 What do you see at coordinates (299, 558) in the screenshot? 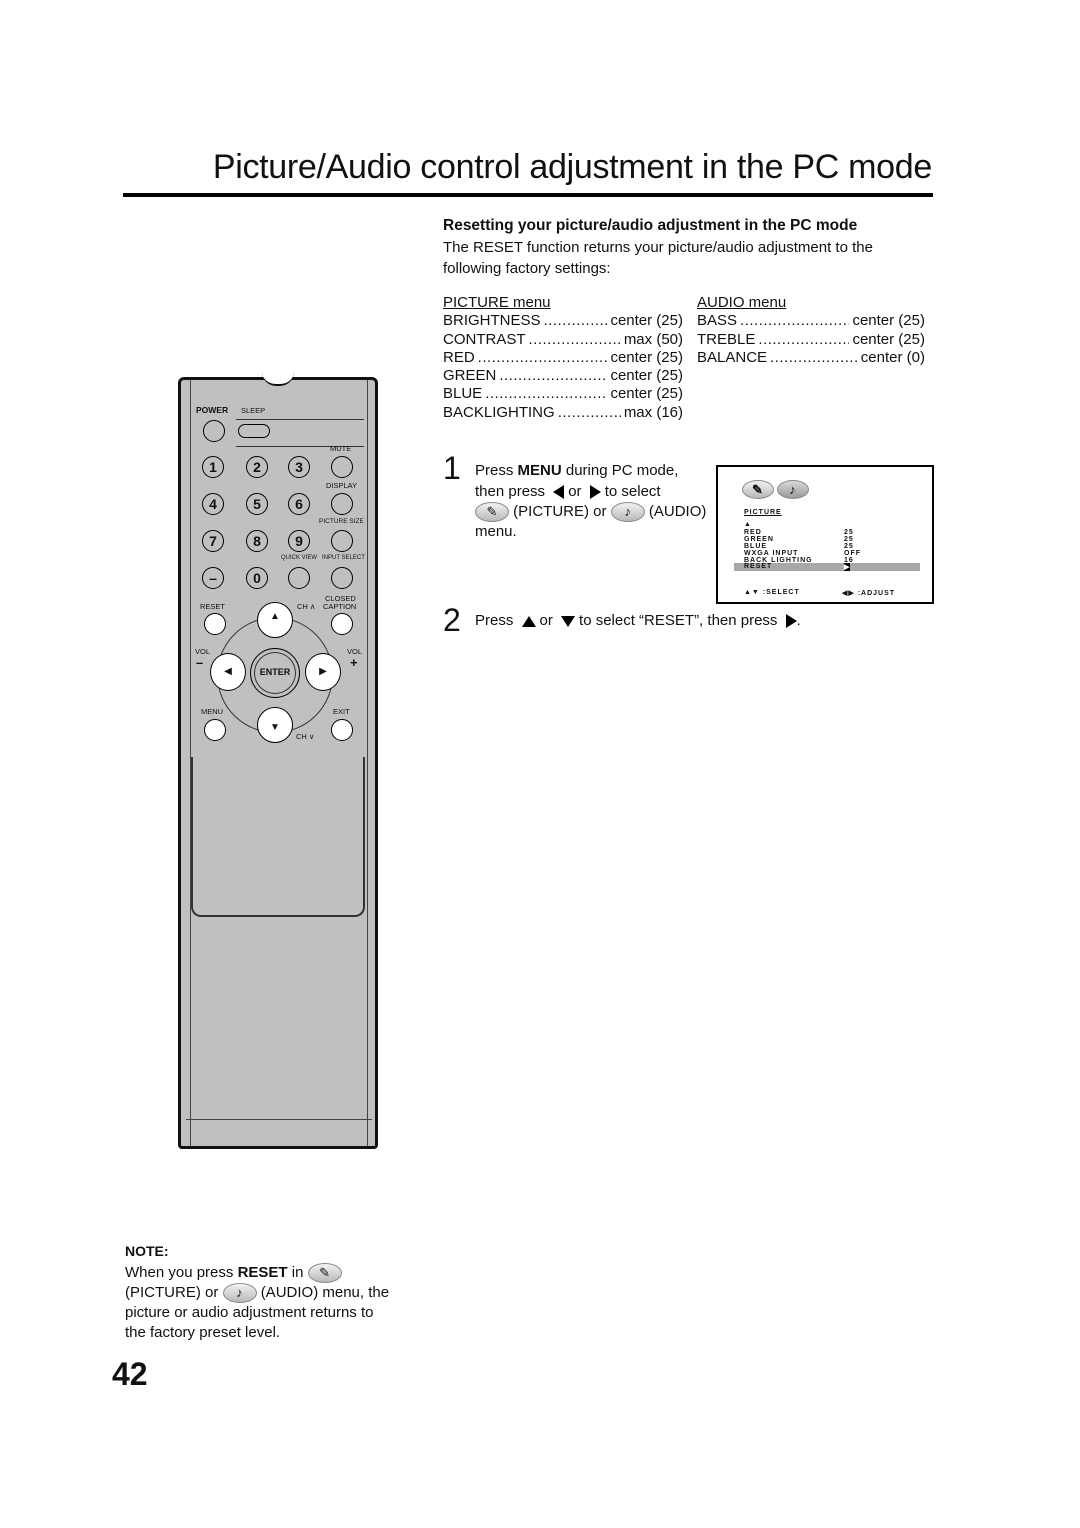
I see `quick-view-label: QUICK VIEW` at bounding box center [299, 558].